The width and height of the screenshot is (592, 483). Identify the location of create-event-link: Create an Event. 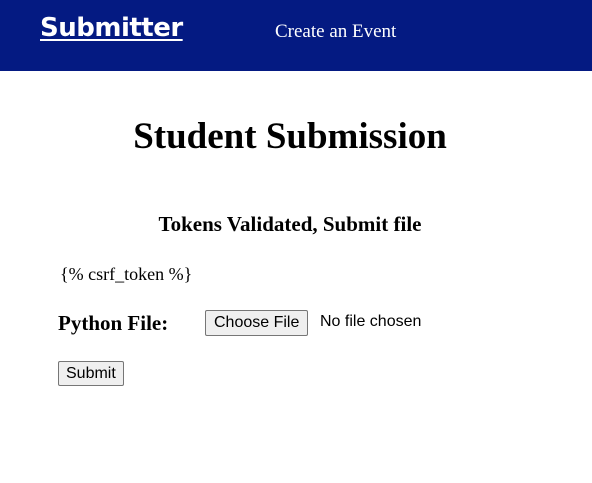
(335, 32).